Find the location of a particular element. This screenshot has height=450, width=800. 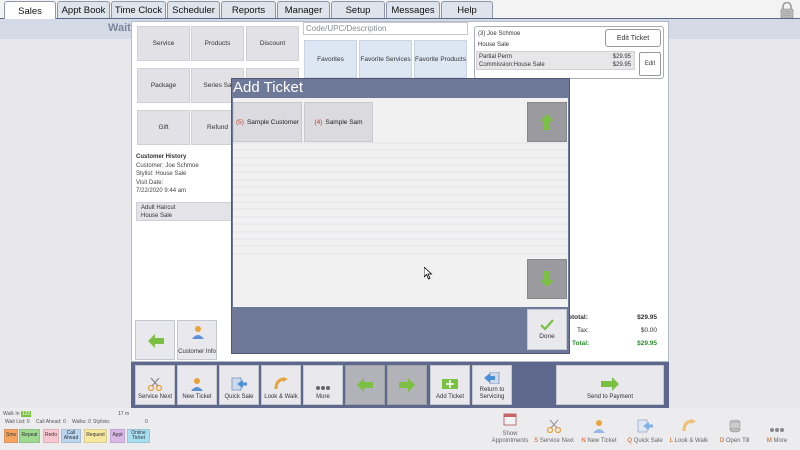

quick-look-walk-button: L Look & Walk is located at coordinates (689, 429).